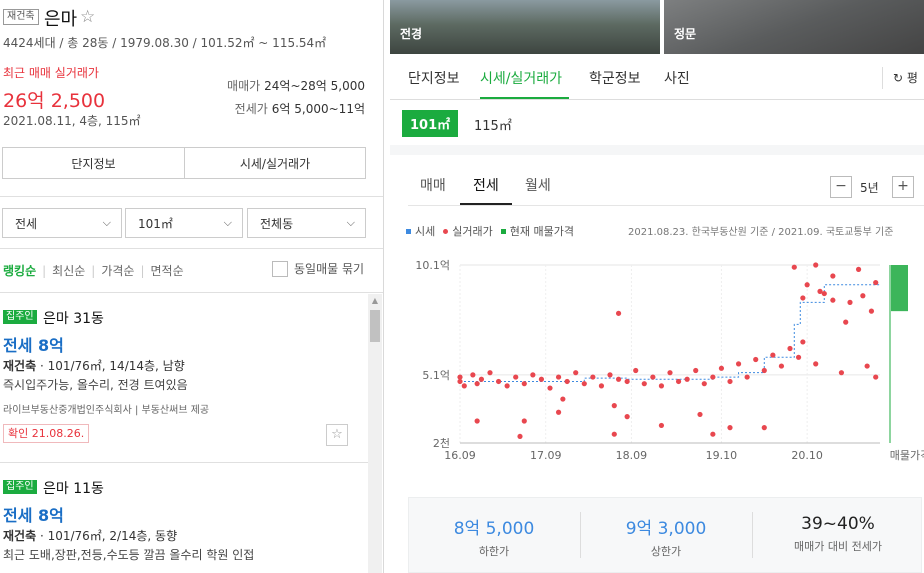 This screenshot has height=573, width=924. I want to click on pyeong-toggle-button: ↻ 평, so click(900, 78).